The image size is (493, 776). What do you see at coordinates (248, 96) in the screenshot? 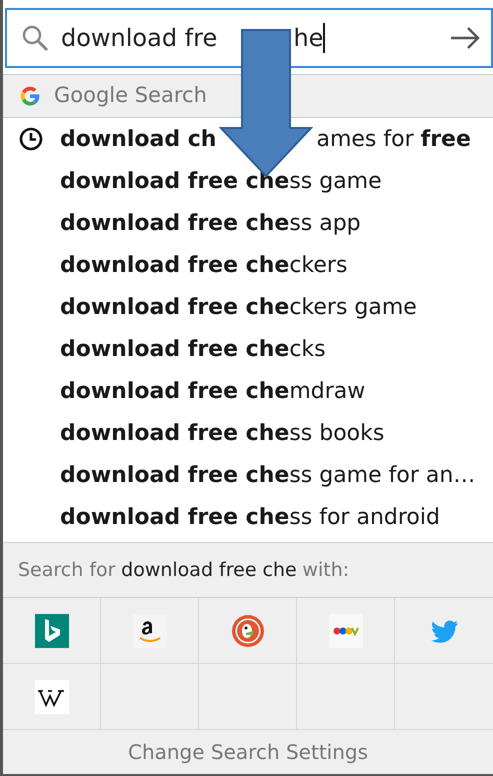
I see `engine-header: Google Search` at bounding box center [248, 96].